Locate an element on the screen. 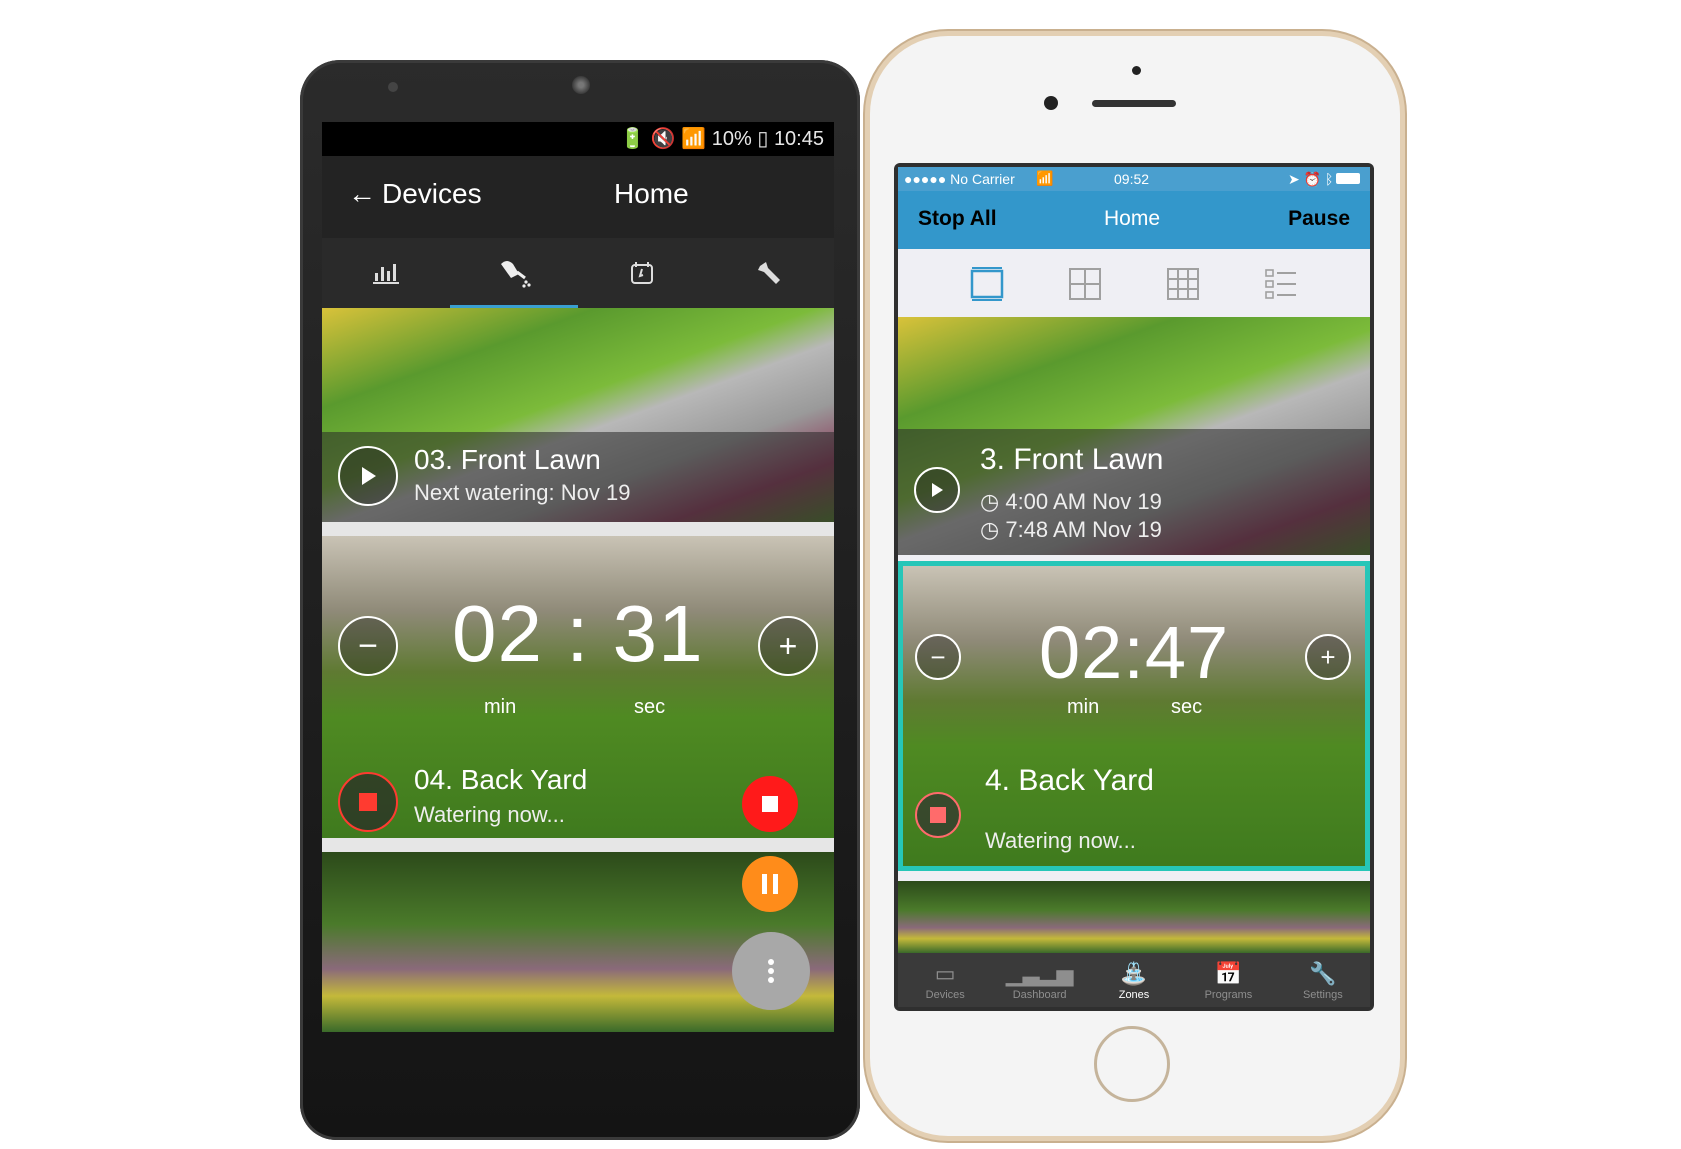 This screenshot has width=1681, height=1149. location-alarm-bluetooth-icons: ➤ ⏰ ᛒ is located at coordinates (1311, 179).